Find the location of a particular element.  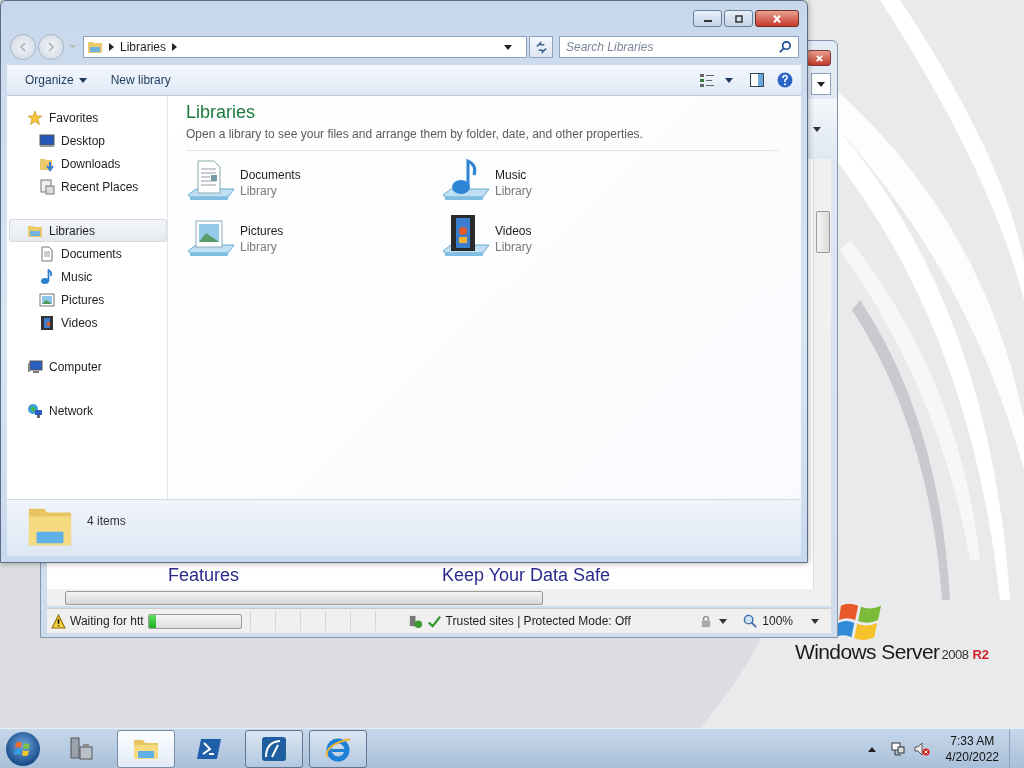

library-name: Documents is located at coordinates (270, 175).